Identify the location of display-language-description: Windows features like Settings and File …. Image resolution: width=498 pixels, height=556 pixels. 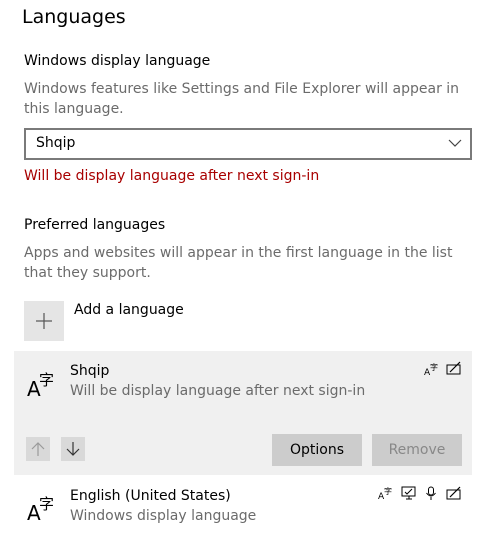
(242, 99).